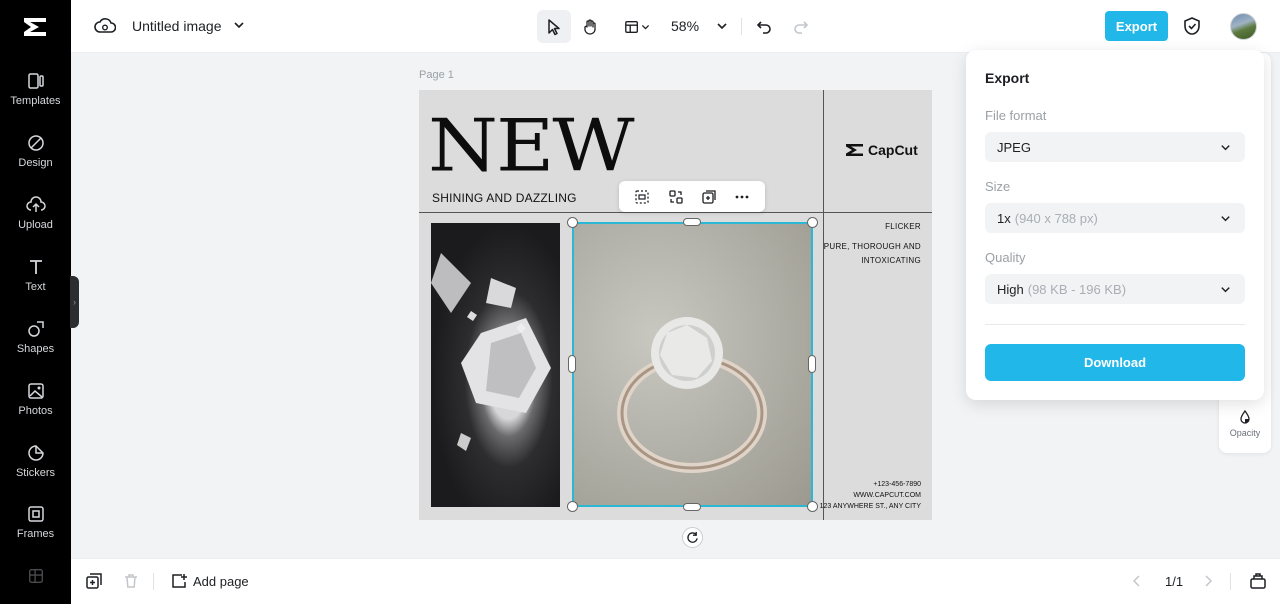 This screenshot has width=1280, height=604. Describe the element at coordinates (1192, 26) in the screenshot. I see `shield-icon` at that location.